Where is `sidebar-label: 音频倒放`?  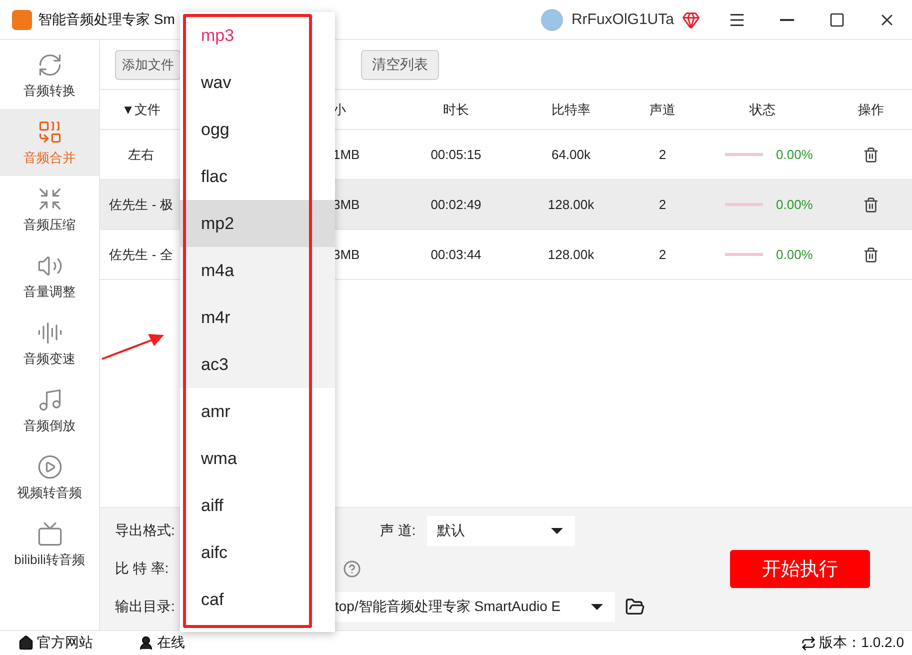 sidebar-label: 音频倒放 is located at coordinates (50, 425).